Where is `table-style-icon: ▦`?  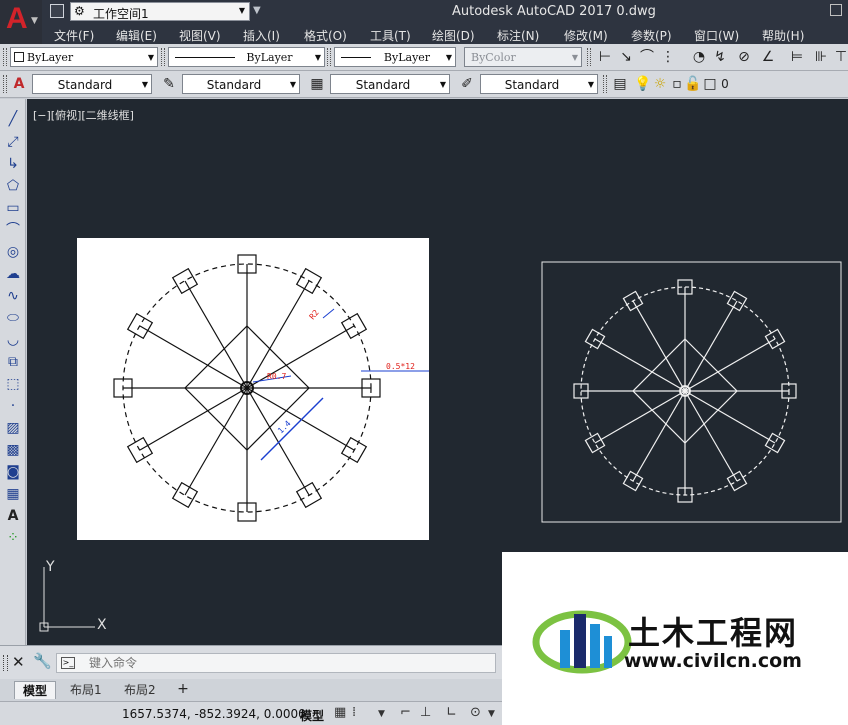
table-style-icon: ▦ is located at coordinates (317, 84).